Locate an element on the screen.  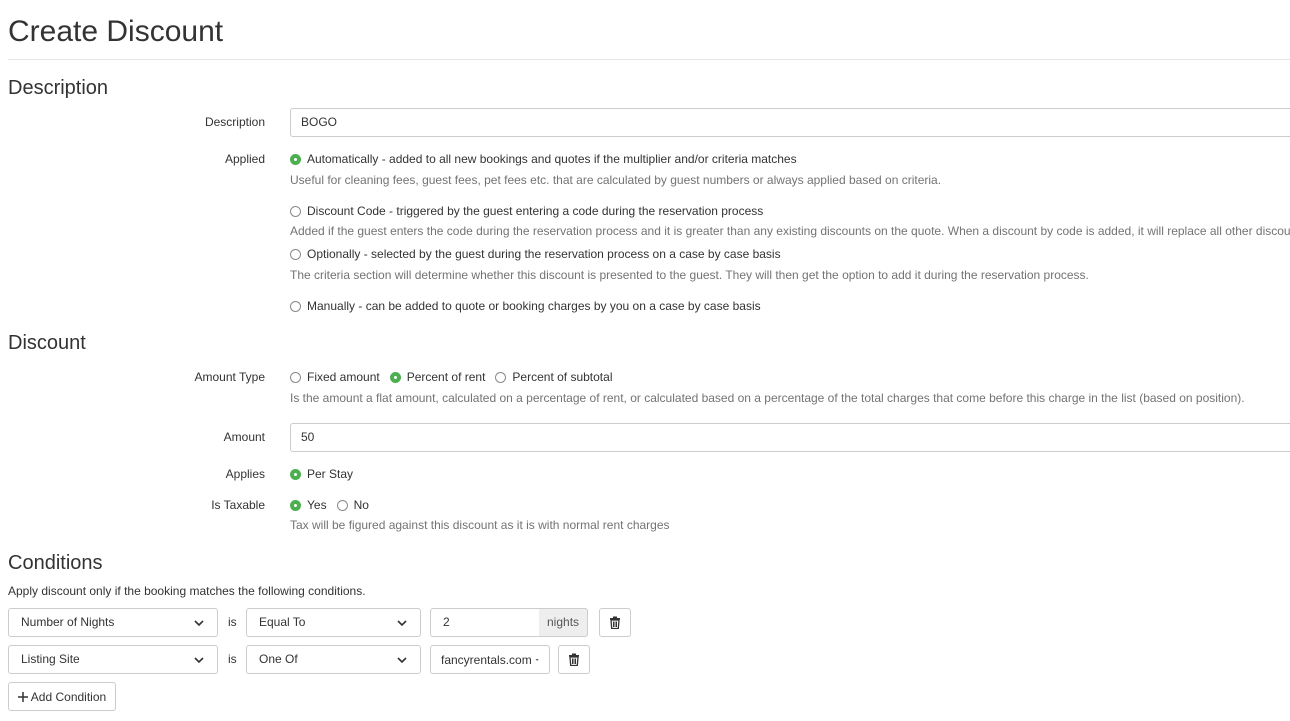
condition-field-select: Number of Nights is located at coordinates (113, 622).